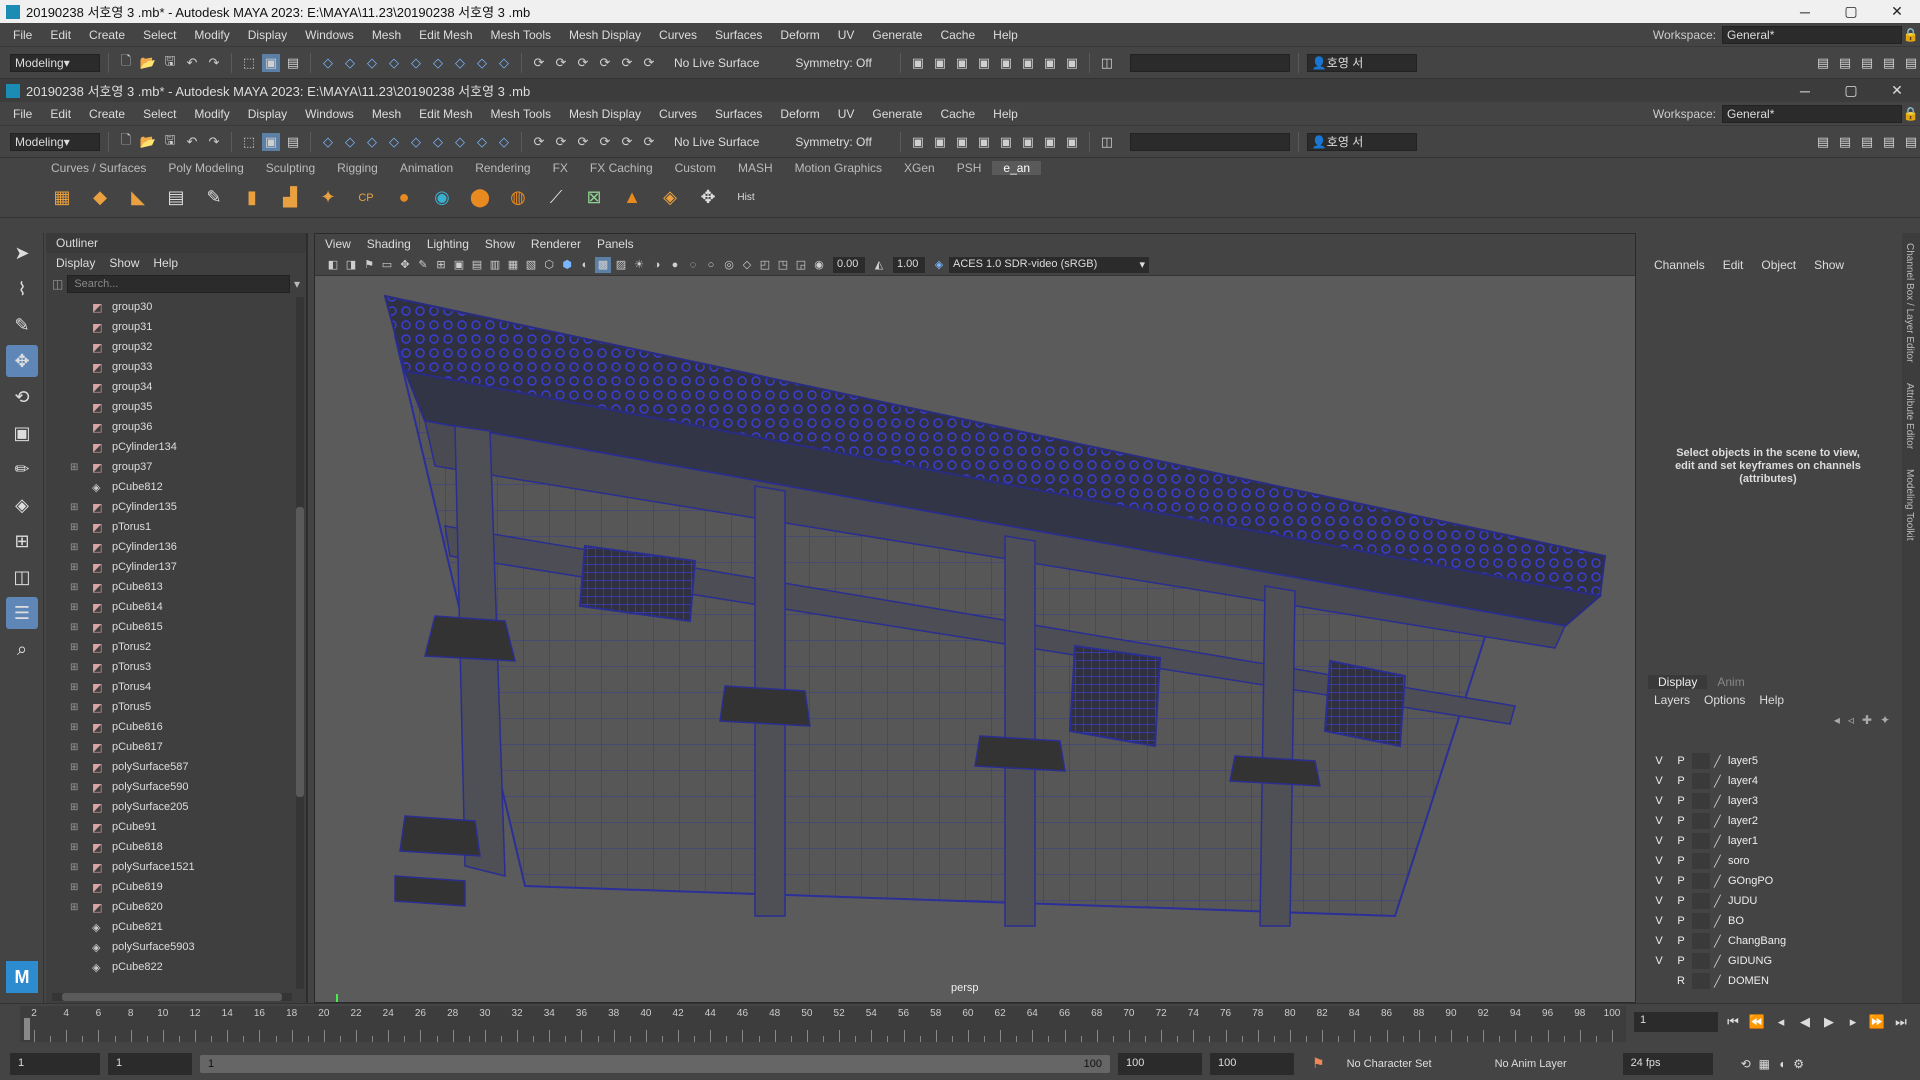 The height and width of the screenshot is (1080, 1920). Describe the element at coordinates (170, 847) in the screenshot. I see `outliner-item: ⊞ ◩ pCube818` at that location.